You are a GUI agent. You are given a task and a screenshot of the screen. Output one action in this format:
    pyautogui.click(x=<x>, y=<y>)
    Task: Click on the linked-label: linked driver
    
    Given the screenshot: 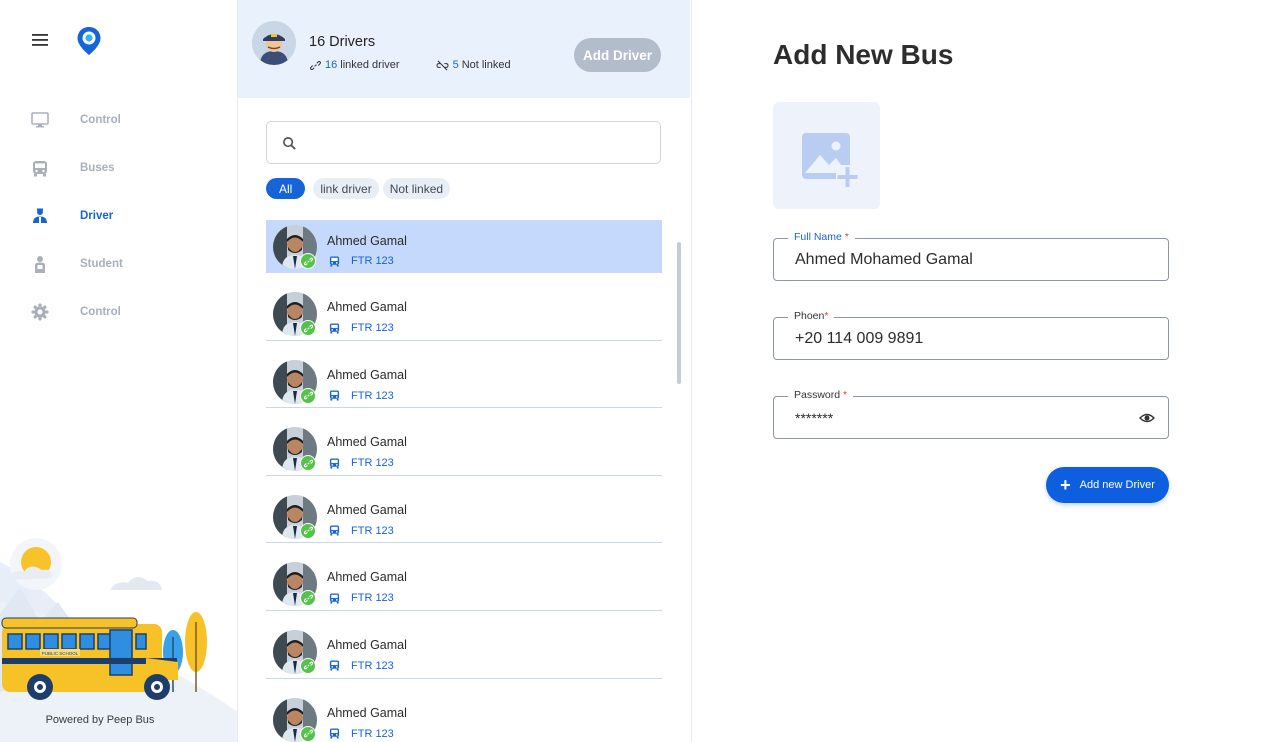 What is the action you would take?
    pyautogui.click(x=370, y=65)
    